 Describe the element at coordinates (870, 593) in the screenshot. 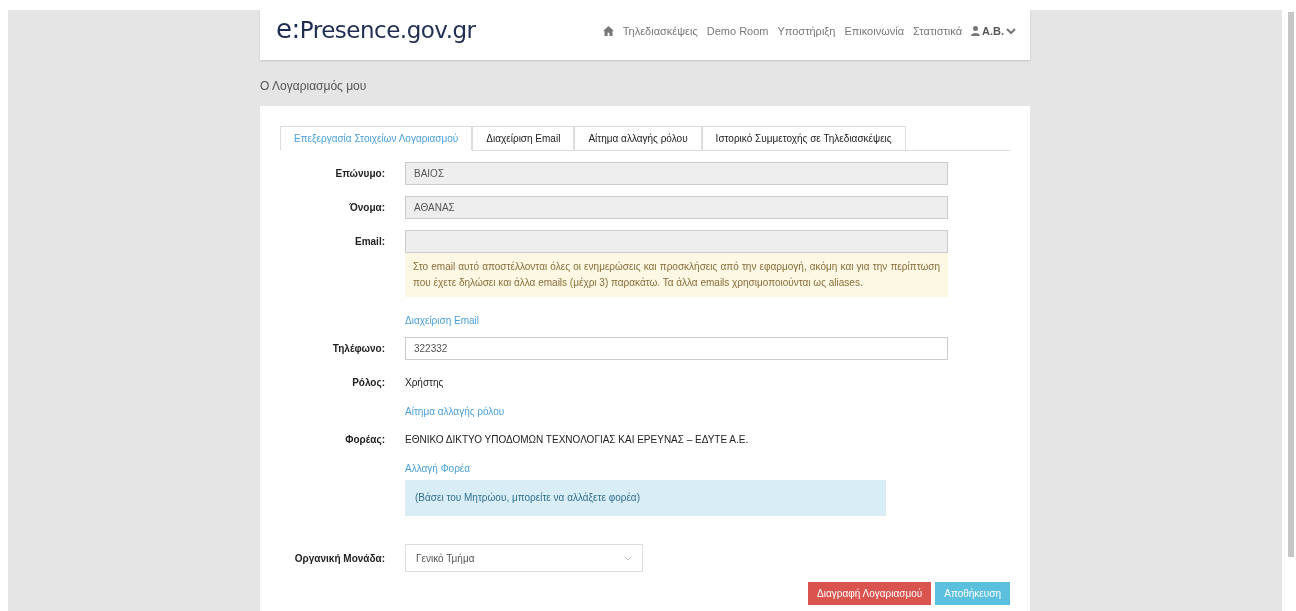

I see `delete-button: Διαγραφή Λογαριασμού` at that location.